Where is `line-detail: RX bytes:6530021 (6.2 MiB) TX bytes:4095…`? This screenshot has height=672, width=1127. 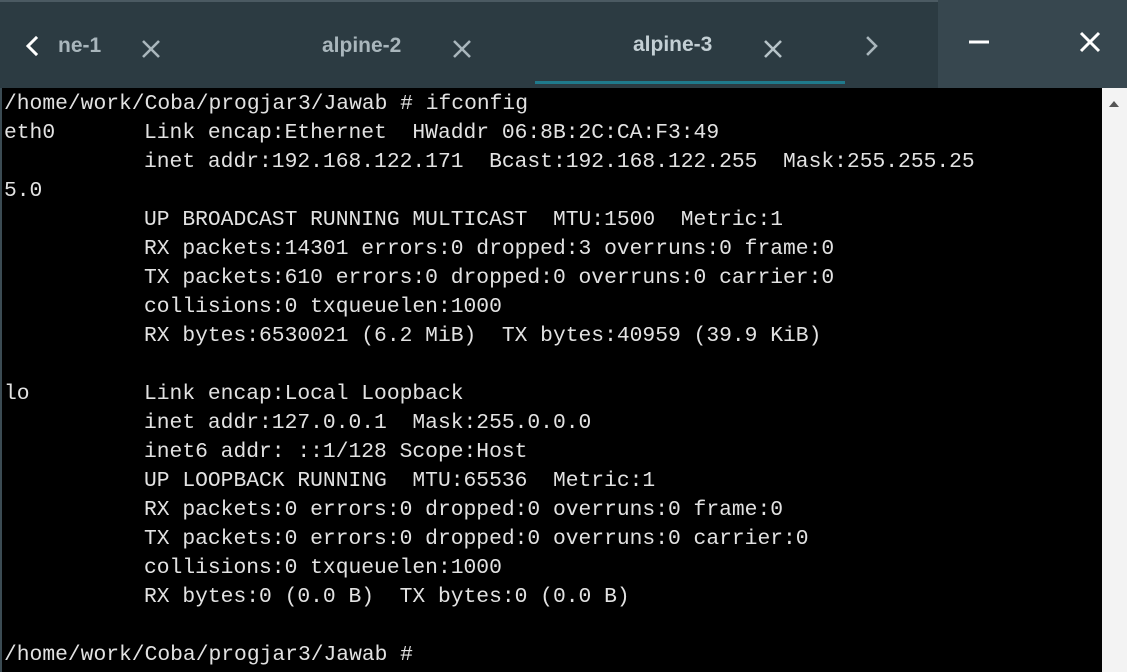
line-detail: RX bytes:6530021 (6.2 MiB) TX bytes:4095… is located at coordinates (483, 336).